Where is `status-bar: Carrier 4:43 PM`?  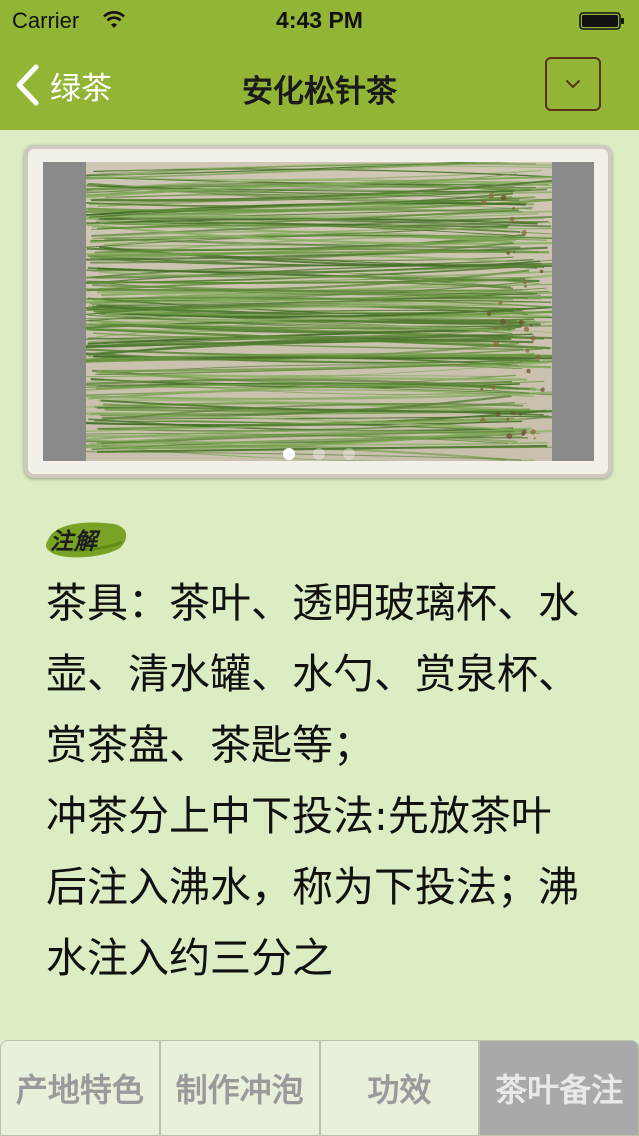
status-bar: Carrier 4:43 PM is located at coordinates (319, 20).